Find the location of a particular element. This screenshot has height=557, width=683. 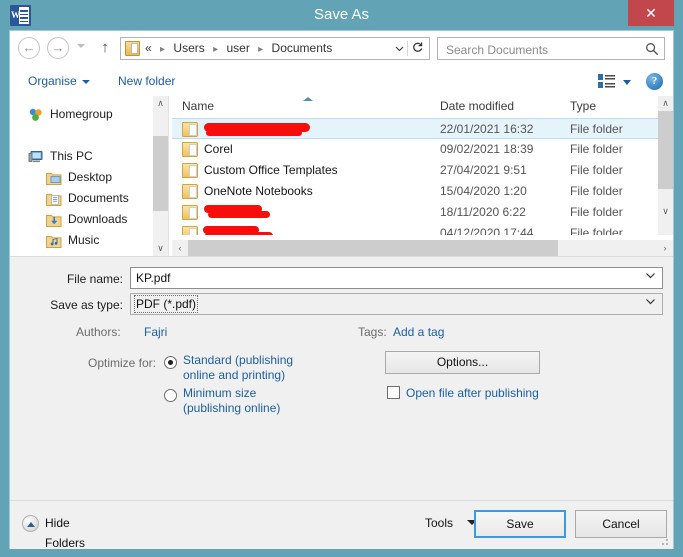

breadcrumb-overflow: « is located at coordinates (148, 48).